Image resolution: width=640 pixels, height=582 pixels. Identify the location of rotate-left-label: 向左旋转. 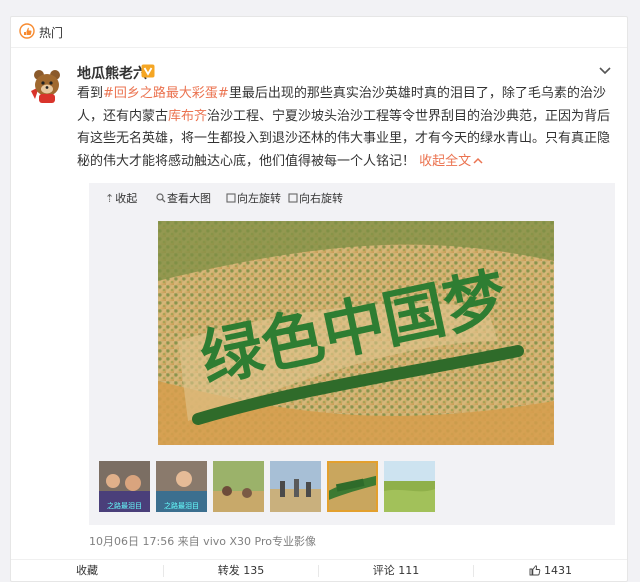
(259, 198).